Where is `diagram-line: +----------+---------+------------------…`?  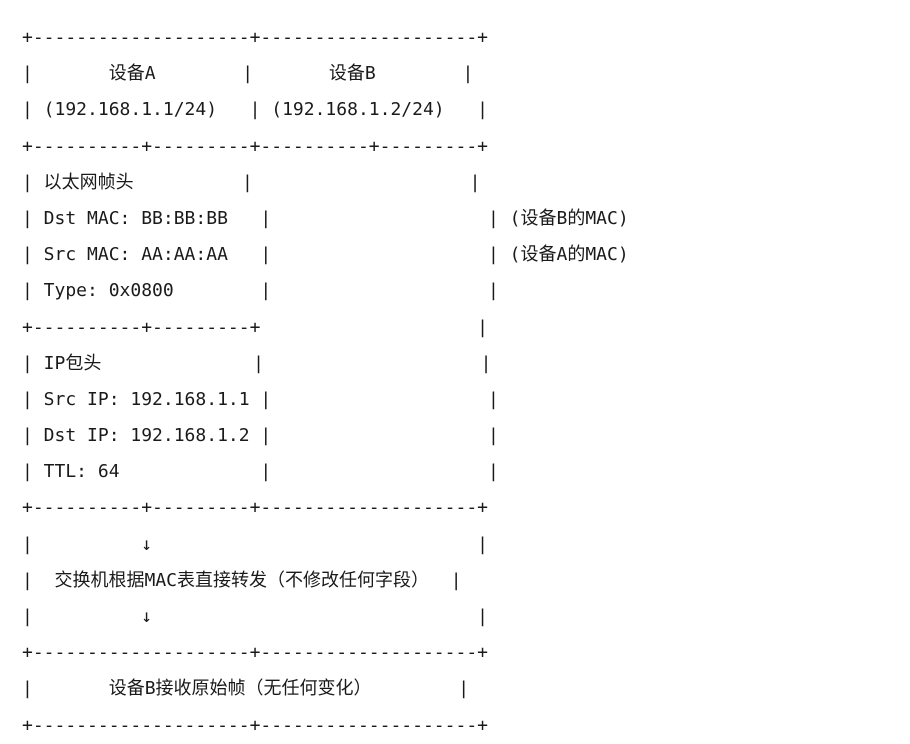
diagram-line: +----------+---------+------------------… is located at coordinates (255, 508).